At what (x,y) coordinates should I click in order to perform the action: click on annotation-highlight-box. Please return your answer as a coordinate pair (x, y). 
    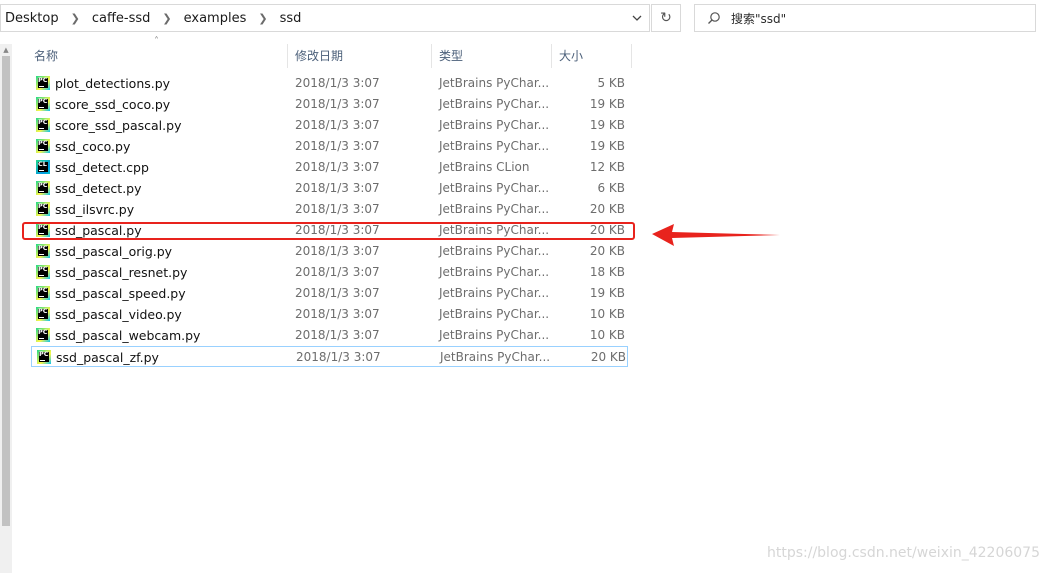
    Looking at the image, I should click on (328, 231).